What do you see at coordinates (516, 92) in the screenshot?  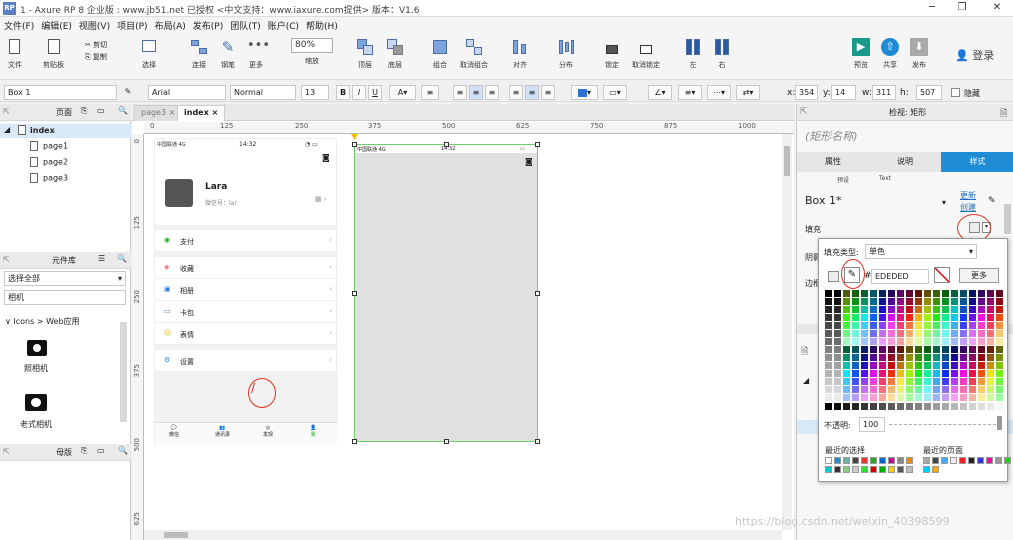 I see `valign-top-icon: ≡` at bounding box center [516, 92].